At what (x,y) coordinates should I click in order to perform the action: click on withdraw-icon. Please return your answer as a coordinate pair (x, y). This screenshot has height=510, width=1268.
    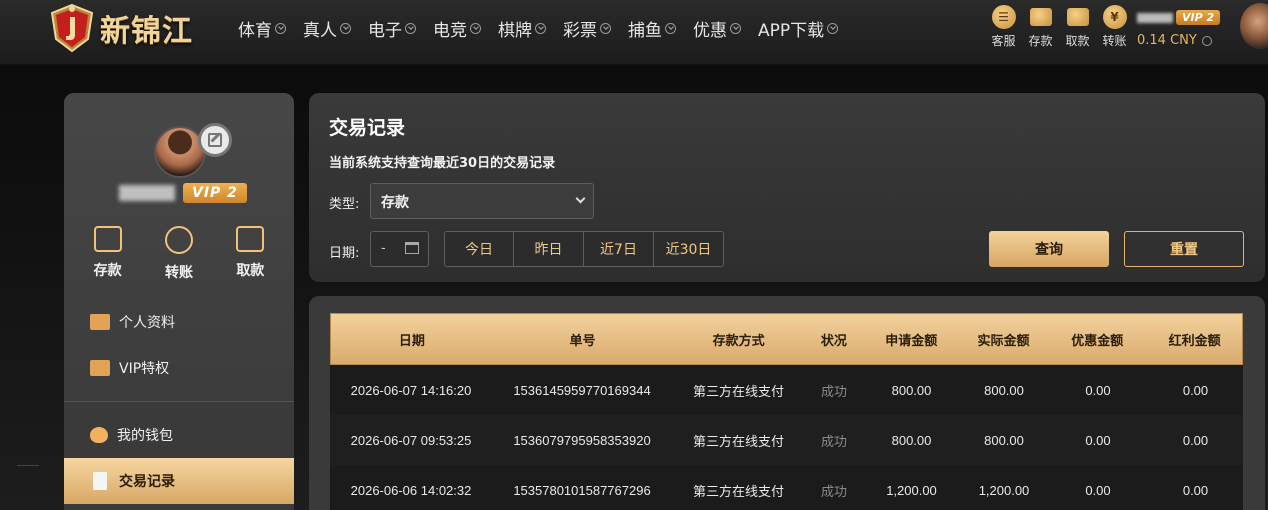
    Looking at the image, I should click on (1077, 17).